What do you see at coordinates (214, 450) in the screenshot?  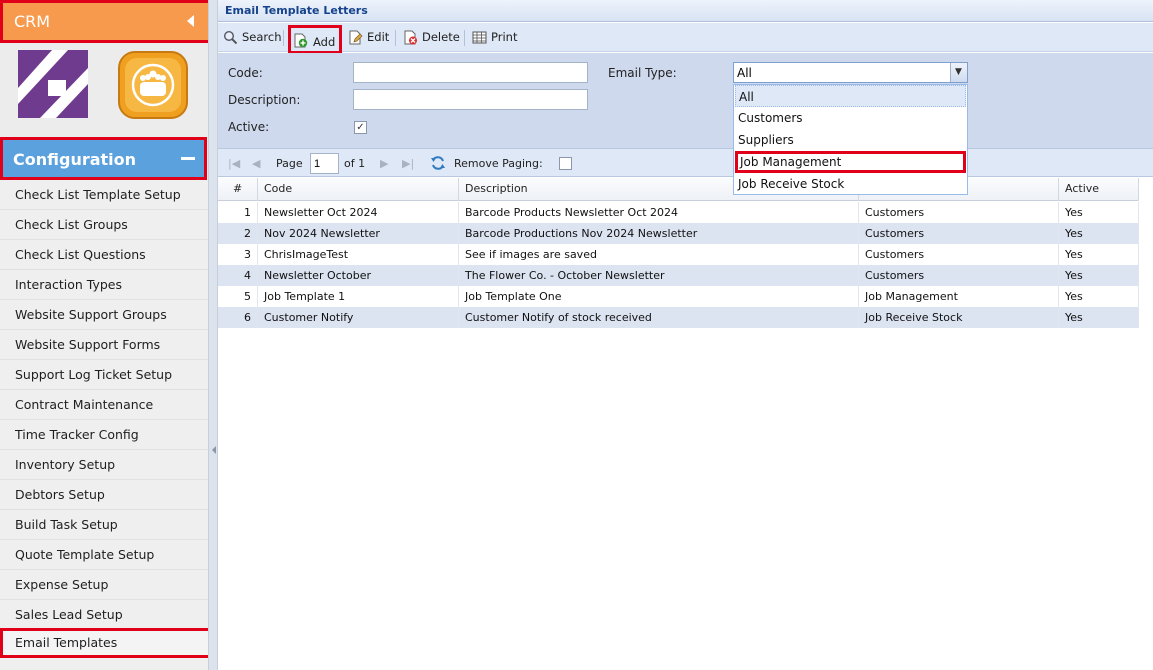 I see `splitter-arrow-icon` at bounding box center [214, 450].